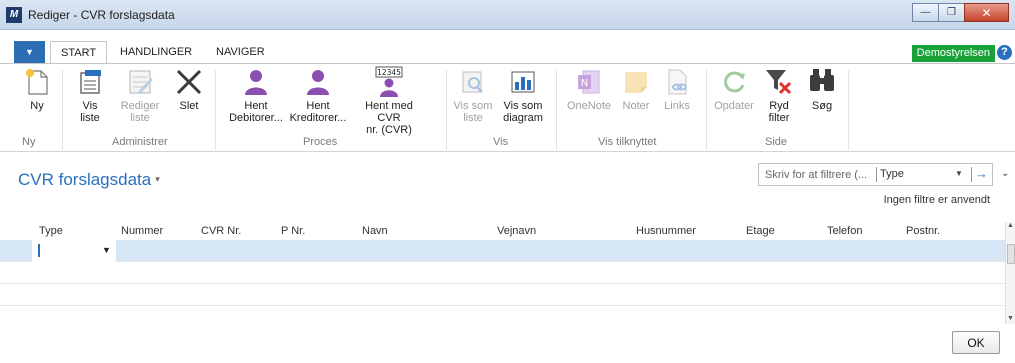  What do you see at coordinates (636, 82) in the screenshot?
I see `note-icon` at bounding box center [636, 82].